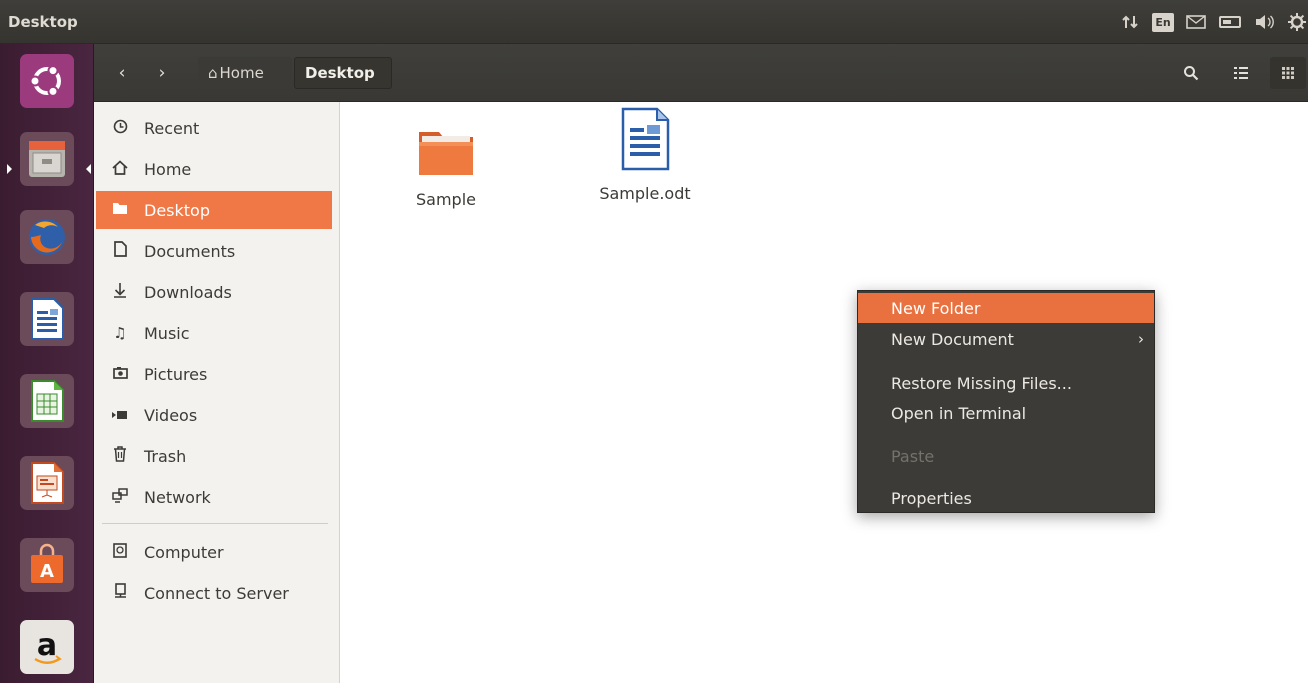  I want to click on trash-icon, so click(120, 456).